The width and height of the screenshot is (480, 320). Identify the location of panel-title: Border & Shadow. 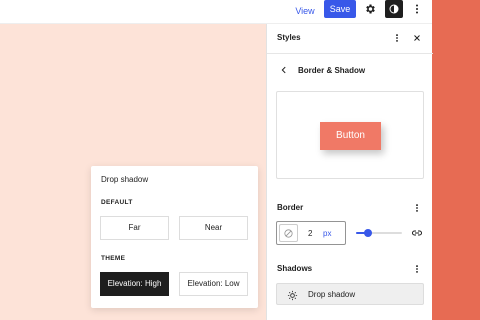
(332, 70).